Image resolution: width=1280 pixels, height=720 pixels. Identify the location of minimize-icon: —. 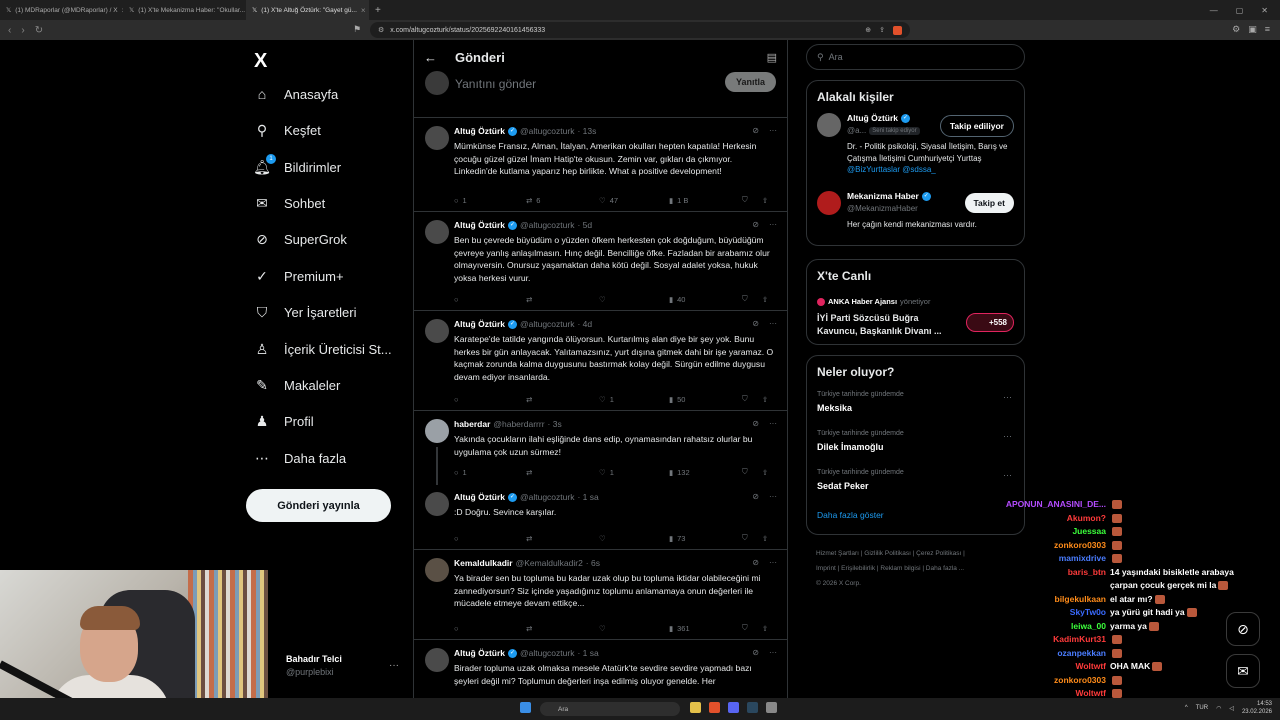
(1214, 10).